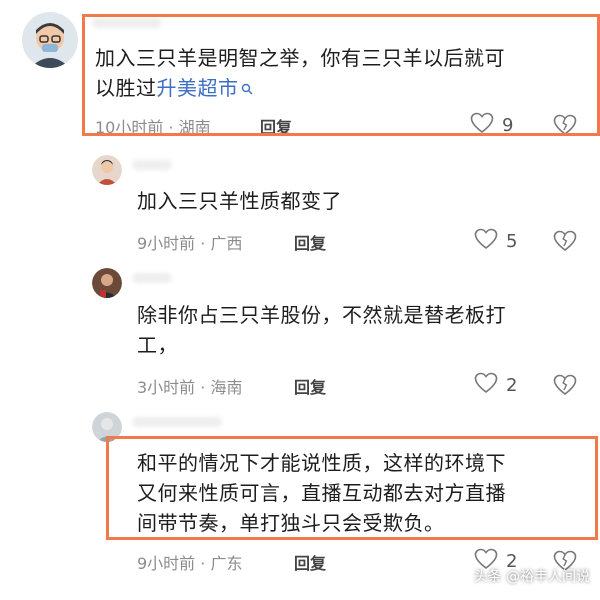  Describe the element at coordinates (512, 241) in the screenshot. I see `like-count: 5` at that location.